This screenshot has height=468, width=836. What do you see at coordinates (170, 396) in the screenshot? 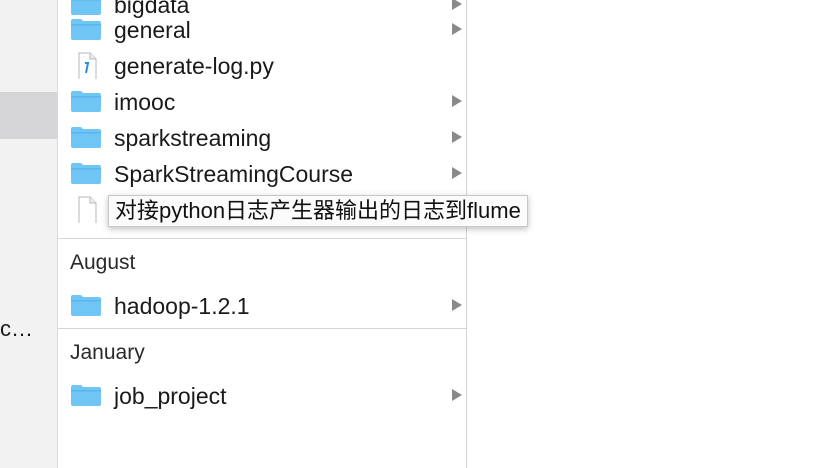
I see `list-item-label: job_project` at bounding box center [170, 396].